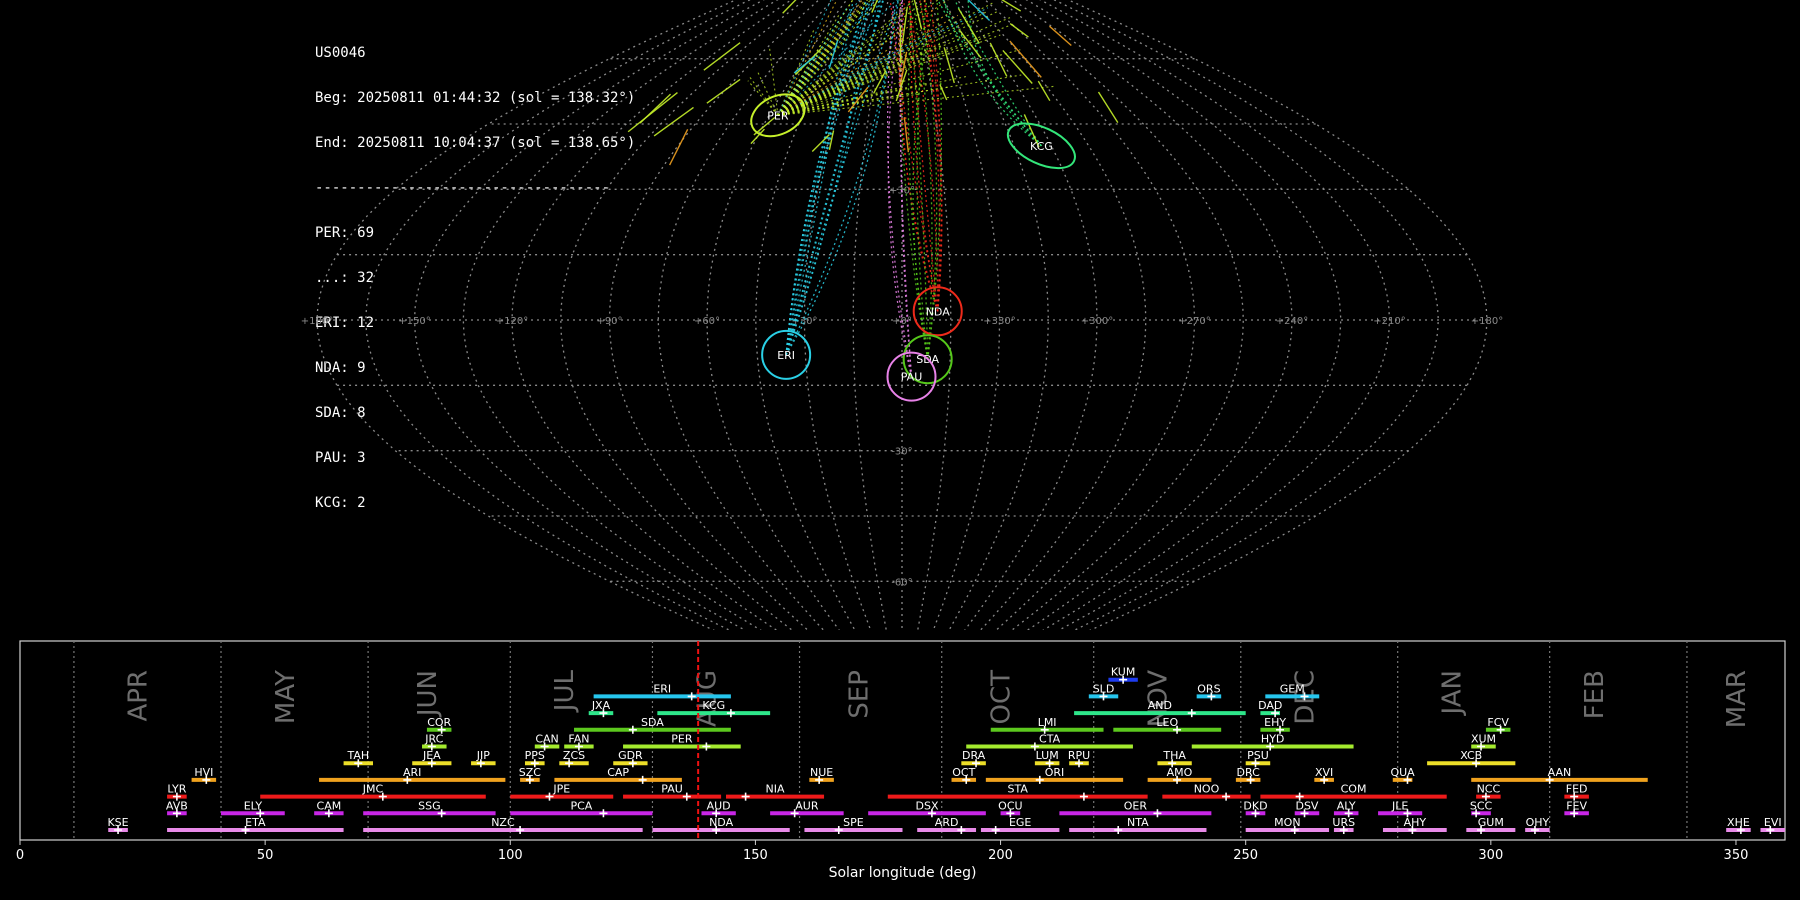 The height and width of the screenshot is (900, 1800). I want to click on shower-label: ARI, so click(412, 772).